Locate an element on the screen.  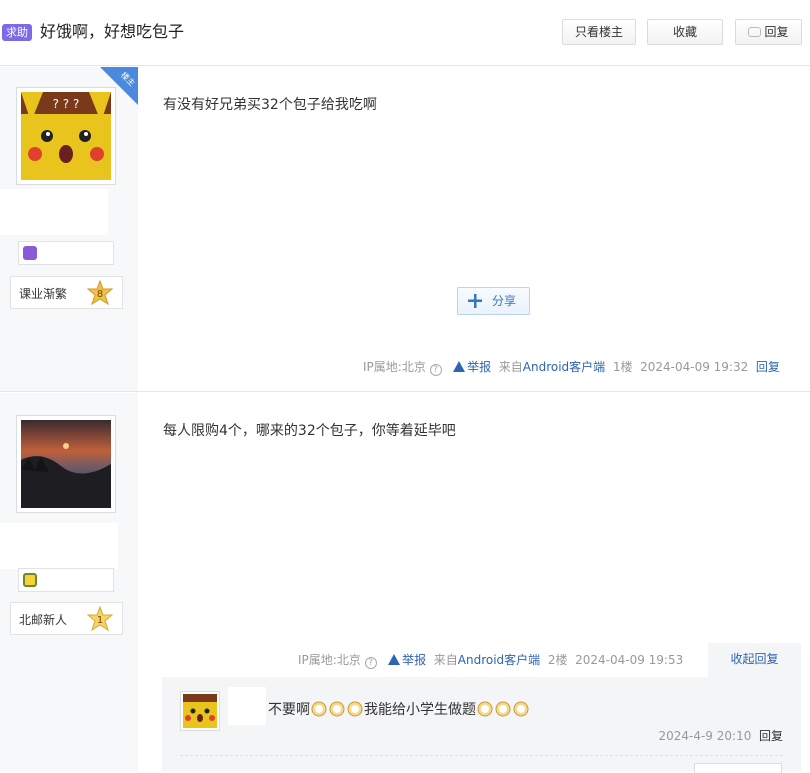
pikachu-avatar-image is located at coordinates (200, 711).